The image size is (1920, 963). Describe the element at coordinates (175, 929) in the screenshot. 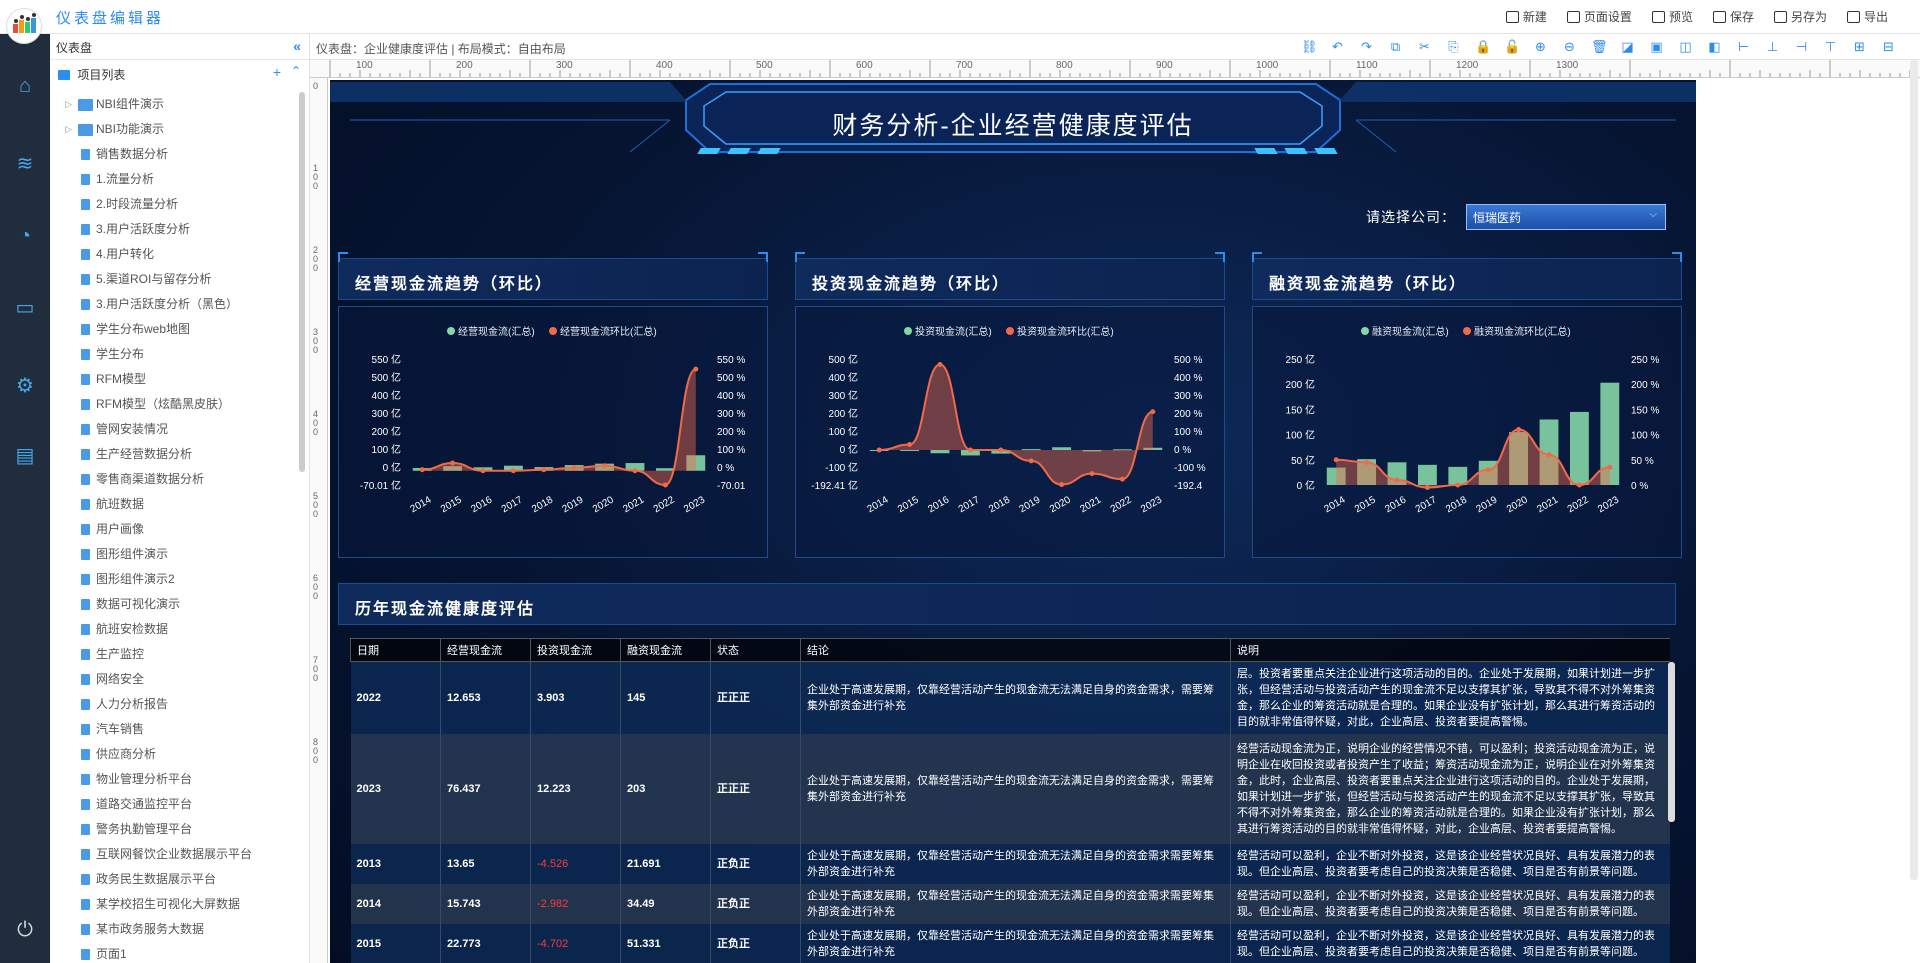

I see `tree-item: 某市政务服务大数据` at that location.